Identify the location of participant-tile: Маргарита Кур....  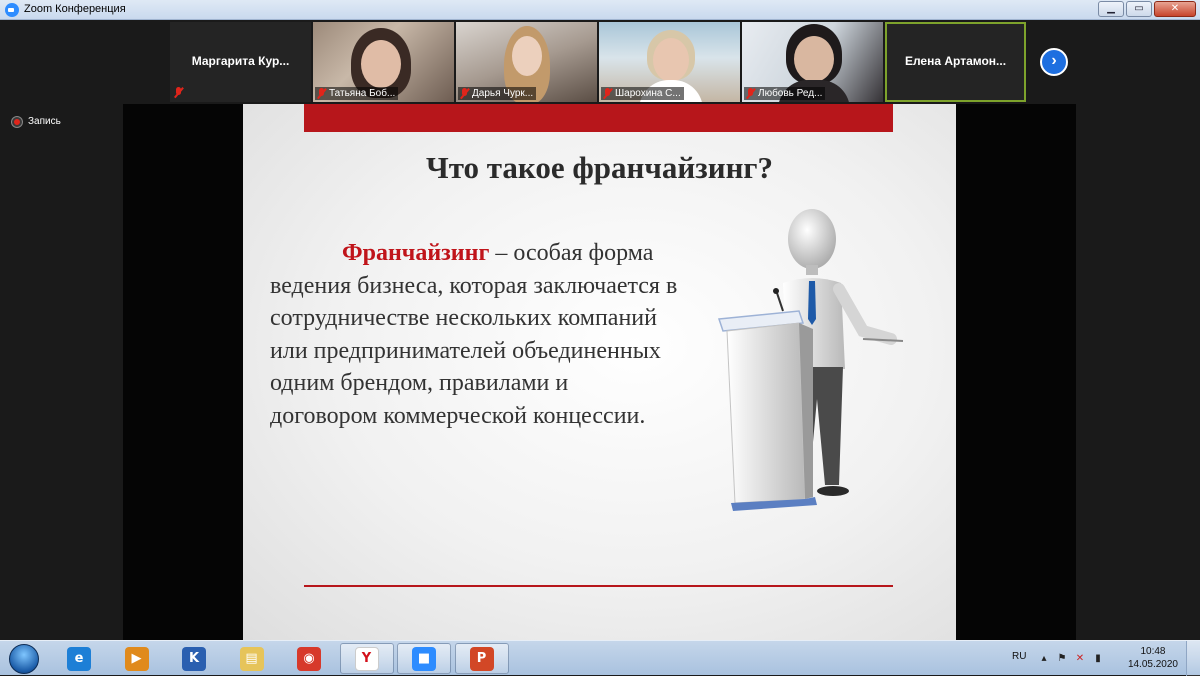
(240, 62).